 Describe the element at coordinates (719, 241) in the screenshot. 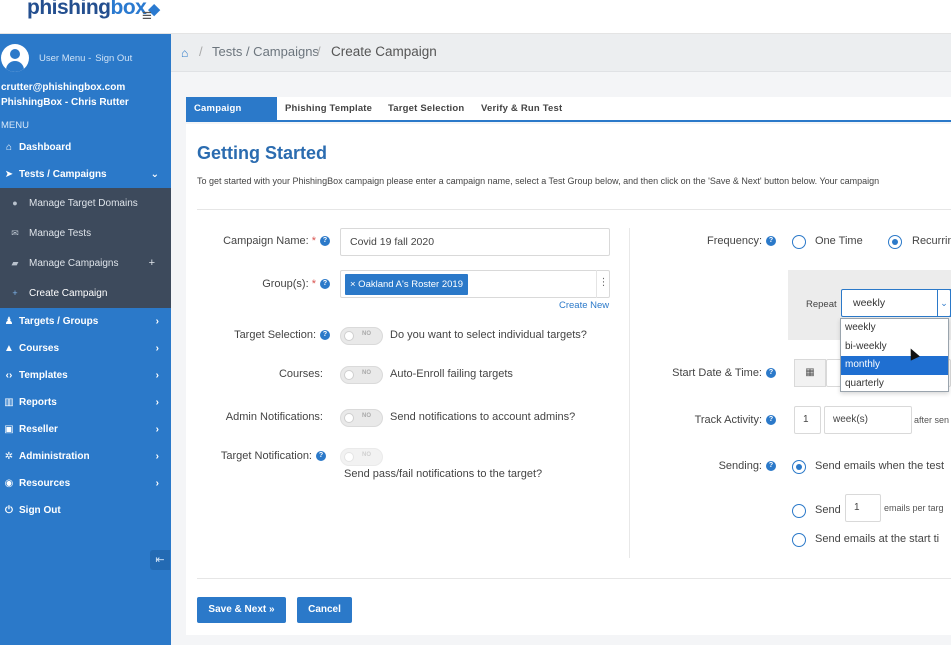

I see `frequency-label: Frequency:?` at that location.